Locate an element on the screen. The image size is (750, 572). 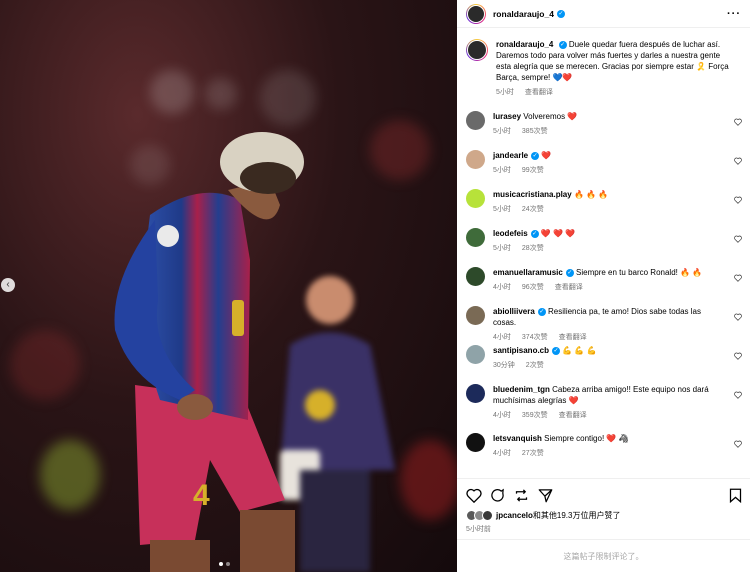
liker-avatar is located at coordinates (487, 515).